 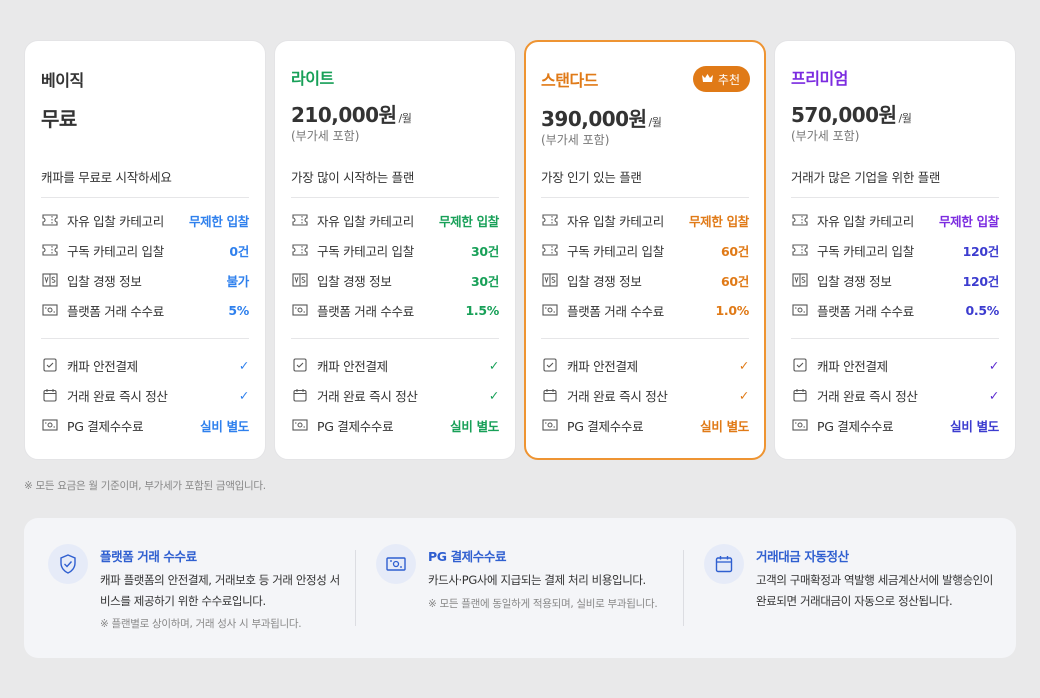 What do you see at coordinates (467, 556) in the screenshot?
I see `info-title: PG 결제수수료` at bounding box center [467, 556].